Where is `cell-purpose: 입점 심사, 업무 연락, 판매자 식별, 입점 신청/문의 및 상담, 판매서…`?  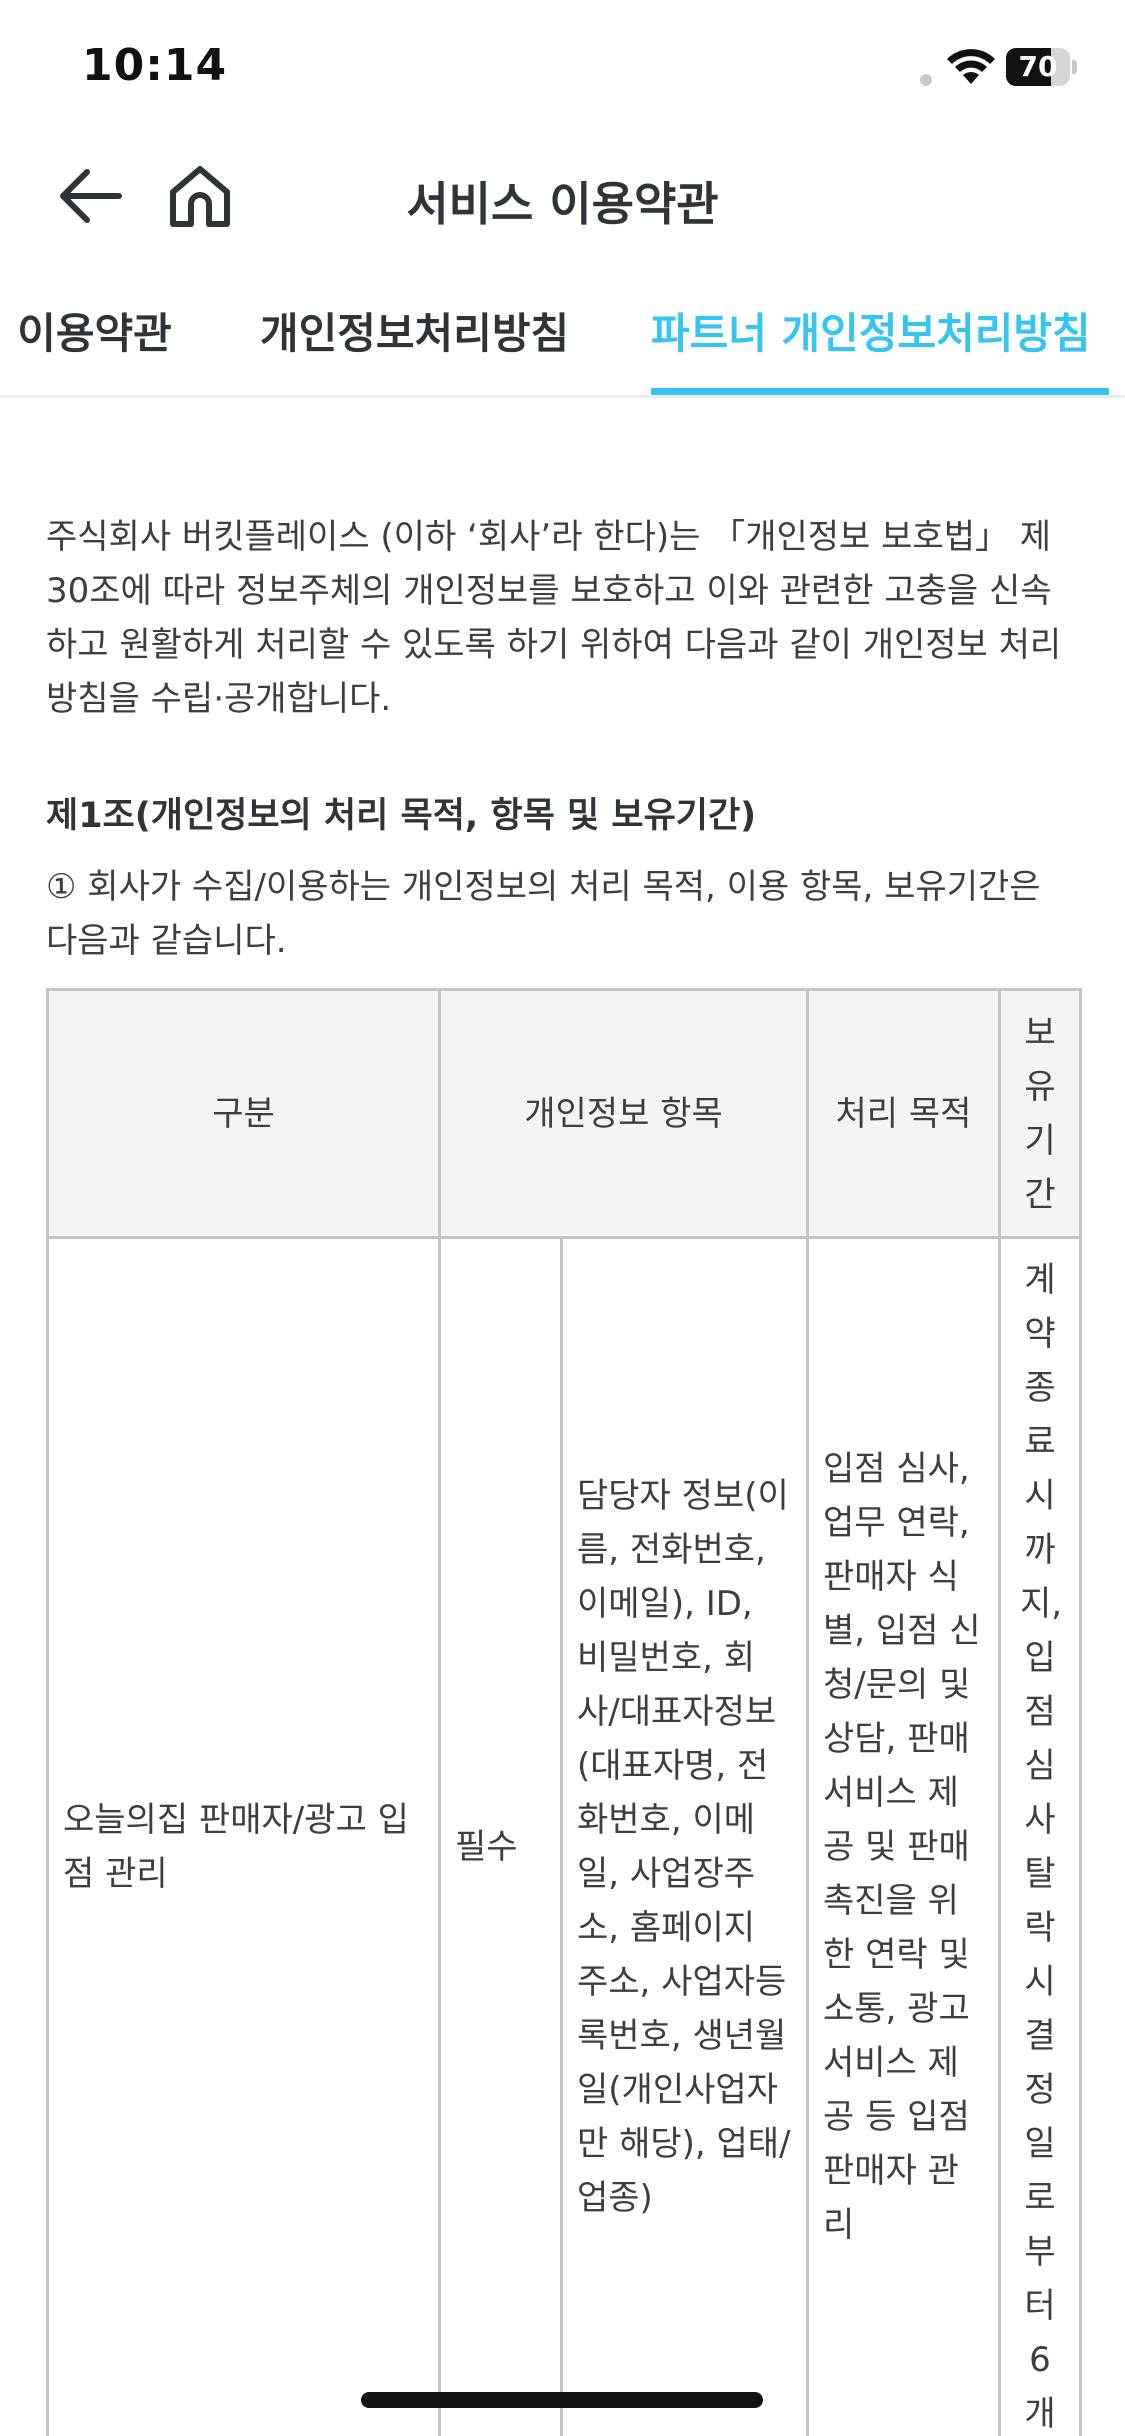
cell-purpose: 입점 심사, 업무 연락, 판매자 식별, 입점 신청/문의 및 상담, 판매서… is located at coordinates (903, 1836).